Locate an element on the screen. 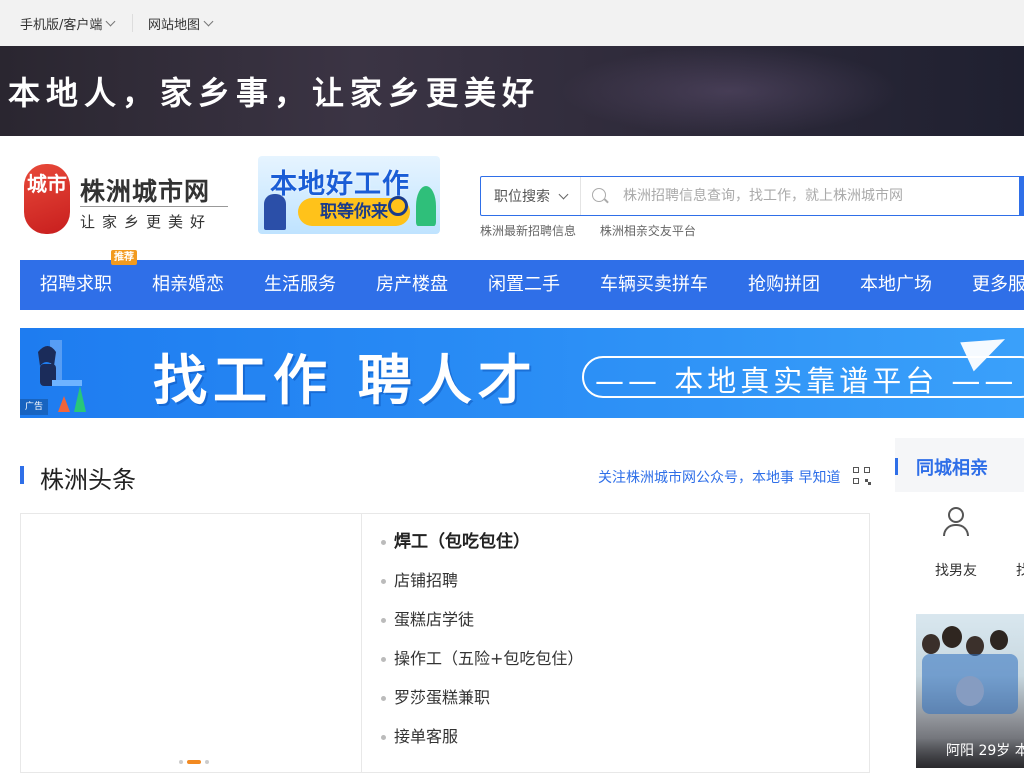  banner-subtitle: —— 本地真实靠谱平台 —— is located at coordinates (806, 381).